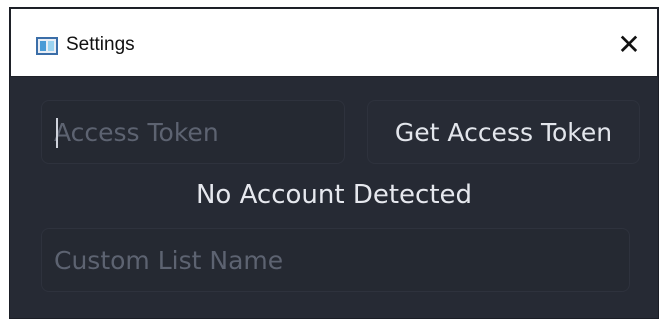 The width and height of the screenshot is (663, 326). Describe the element at coordinates (334, 195) in the screenshot. I see `account-status-label: No Account Detected` at that location.